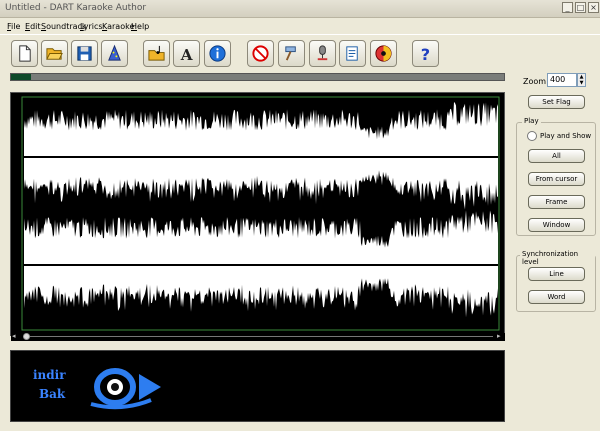  I want to click on font-icon: A, so click(186, 54).